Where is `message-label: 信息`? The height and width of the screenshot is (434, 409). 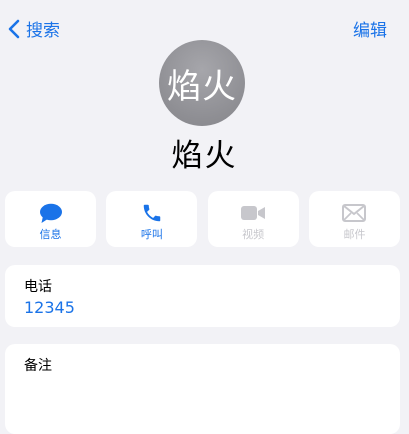
message-label: 信息 is located at coordinates (50, 234).